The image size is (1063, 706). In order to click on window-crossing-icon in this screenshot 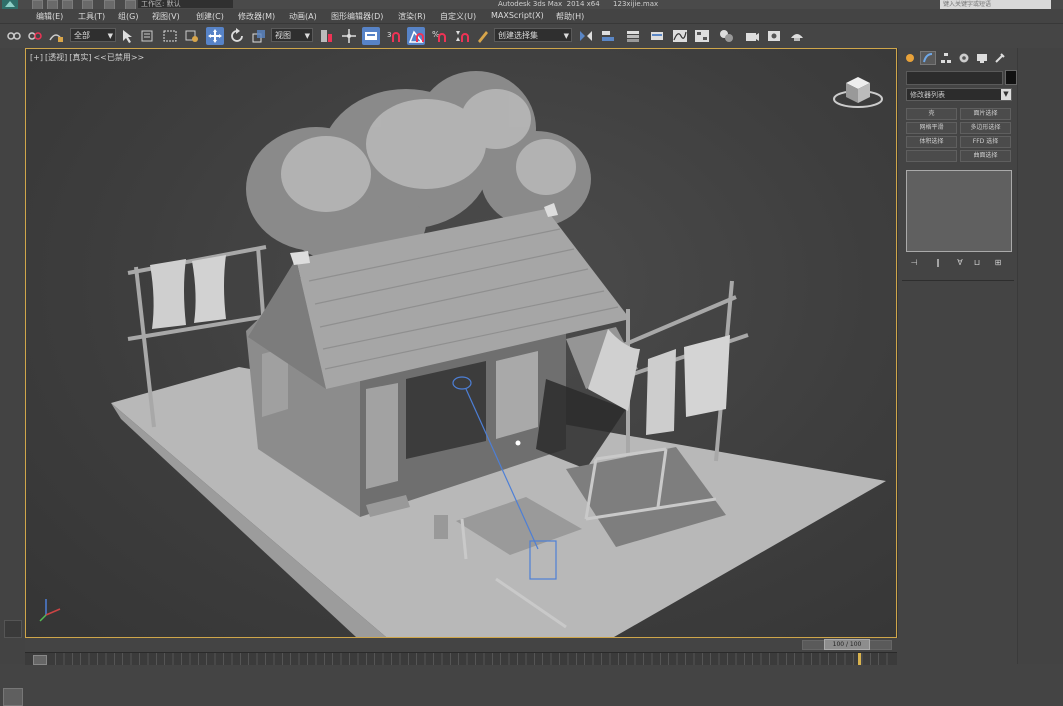, I will do `click(192, 36)`.